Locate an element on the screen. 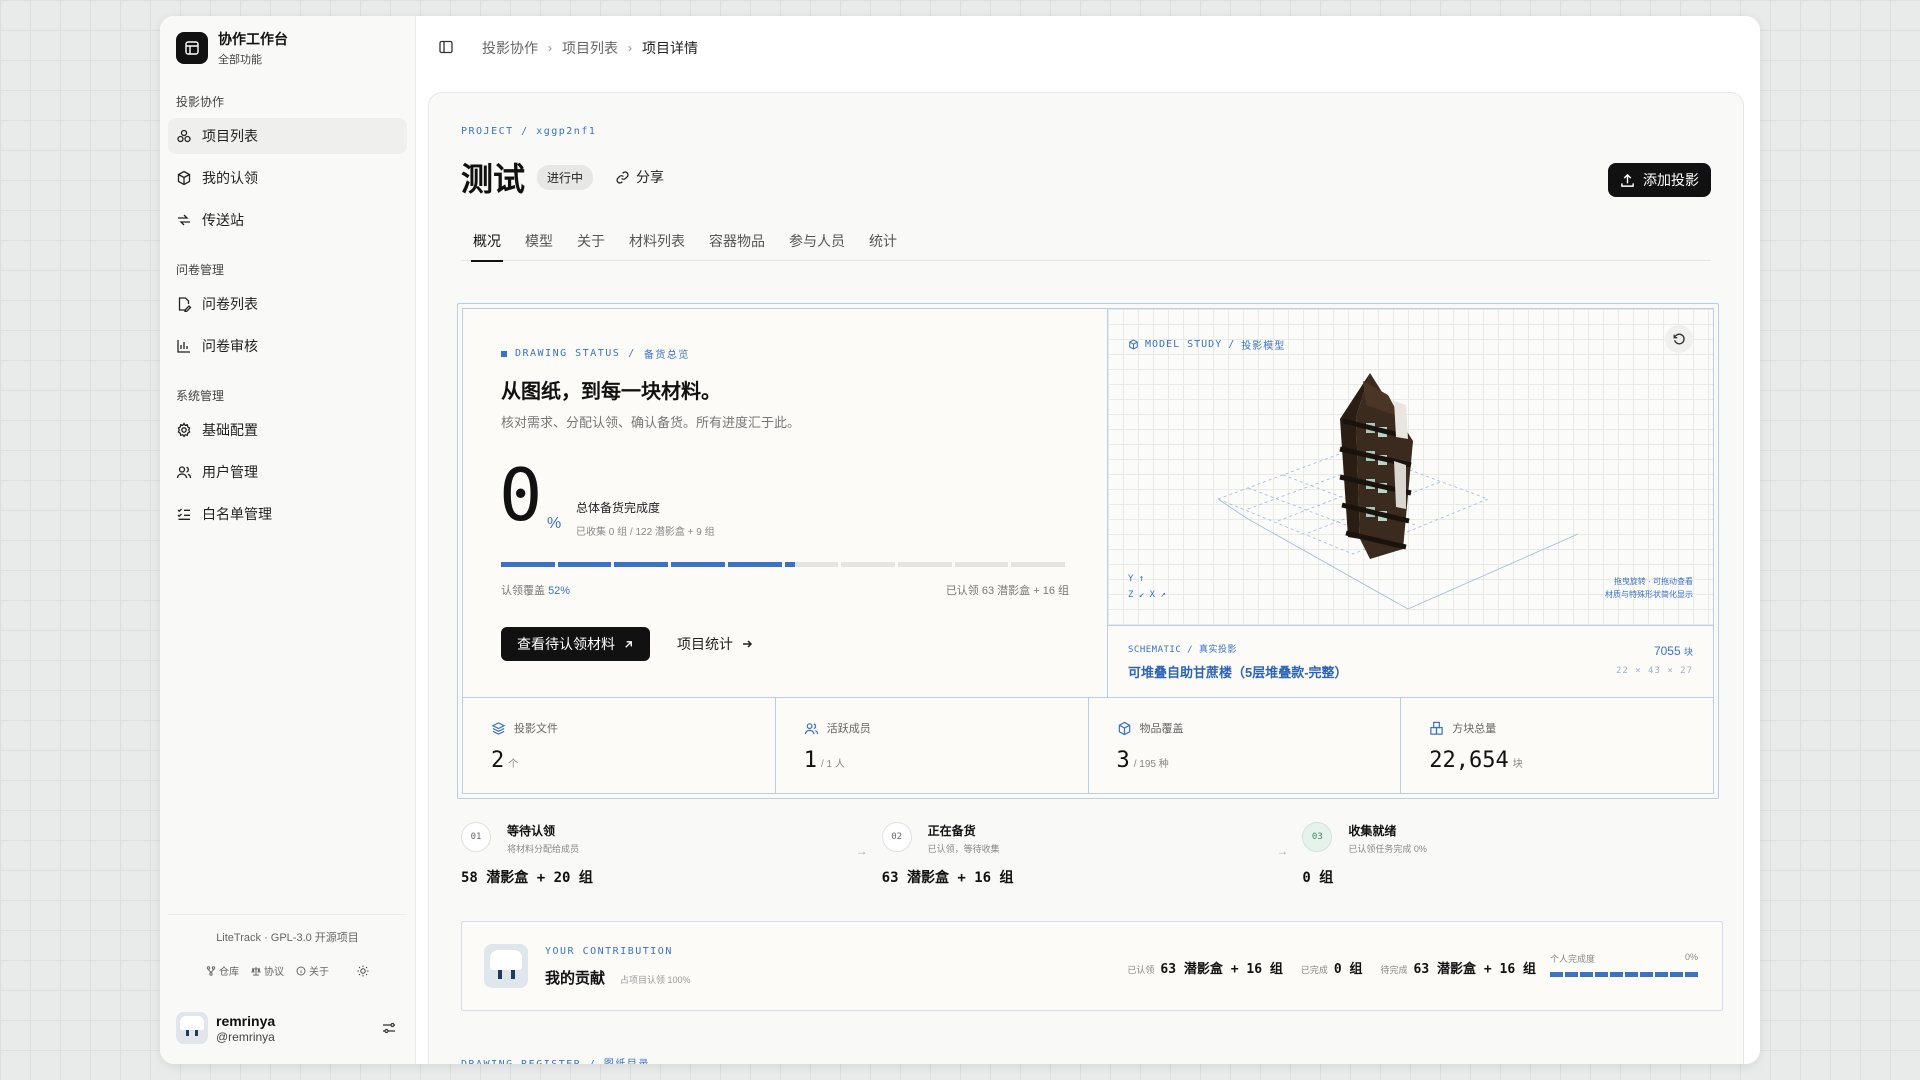 This screenshot has height=1080, width=1920. tab-about: 关于 is located at coordinates (591, 241).